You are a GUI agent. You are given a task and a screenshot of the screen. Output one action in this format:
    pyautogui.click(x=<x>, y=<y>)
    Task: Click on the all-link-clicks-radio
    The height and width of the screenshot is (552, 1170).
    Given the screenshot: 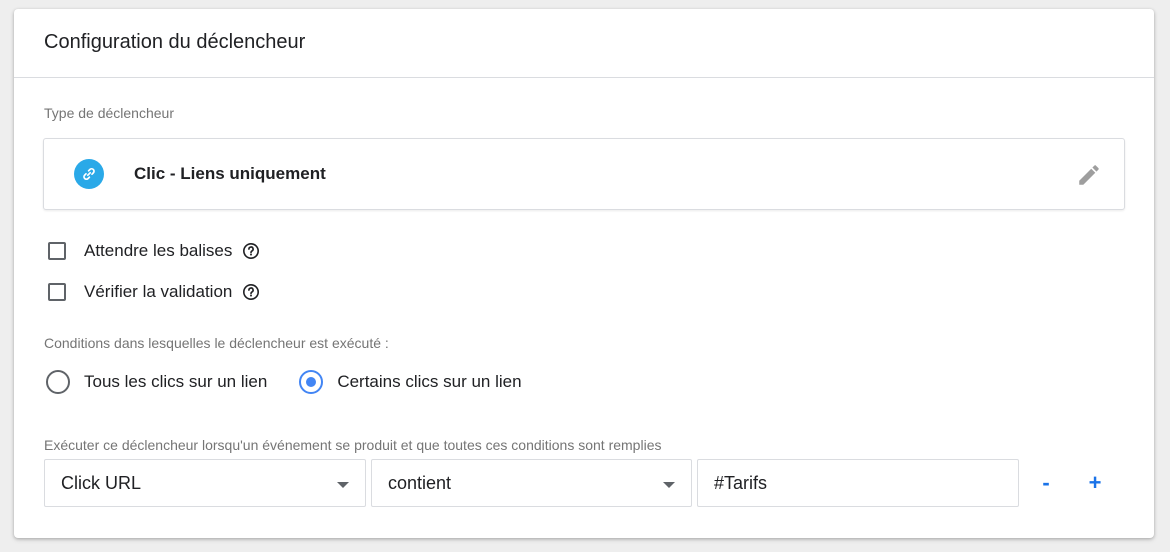 What is the action you would take?
    pyautogui.click(x=58, y=382)
    